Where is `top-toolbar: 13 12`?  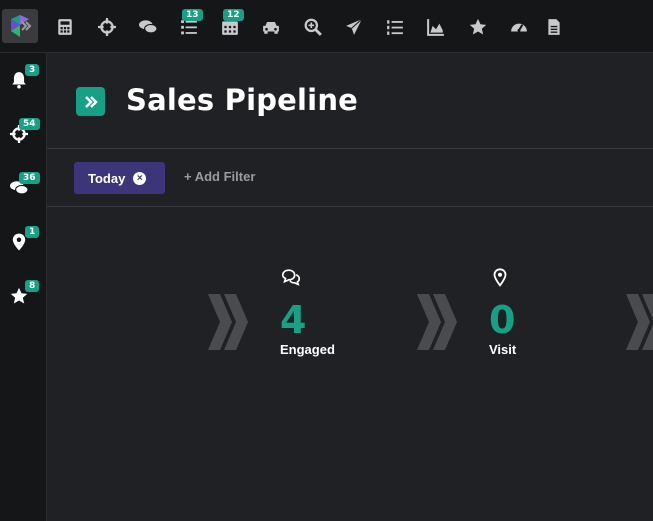 top-toolbar: 13 12 is located at coordinates (326, 26).